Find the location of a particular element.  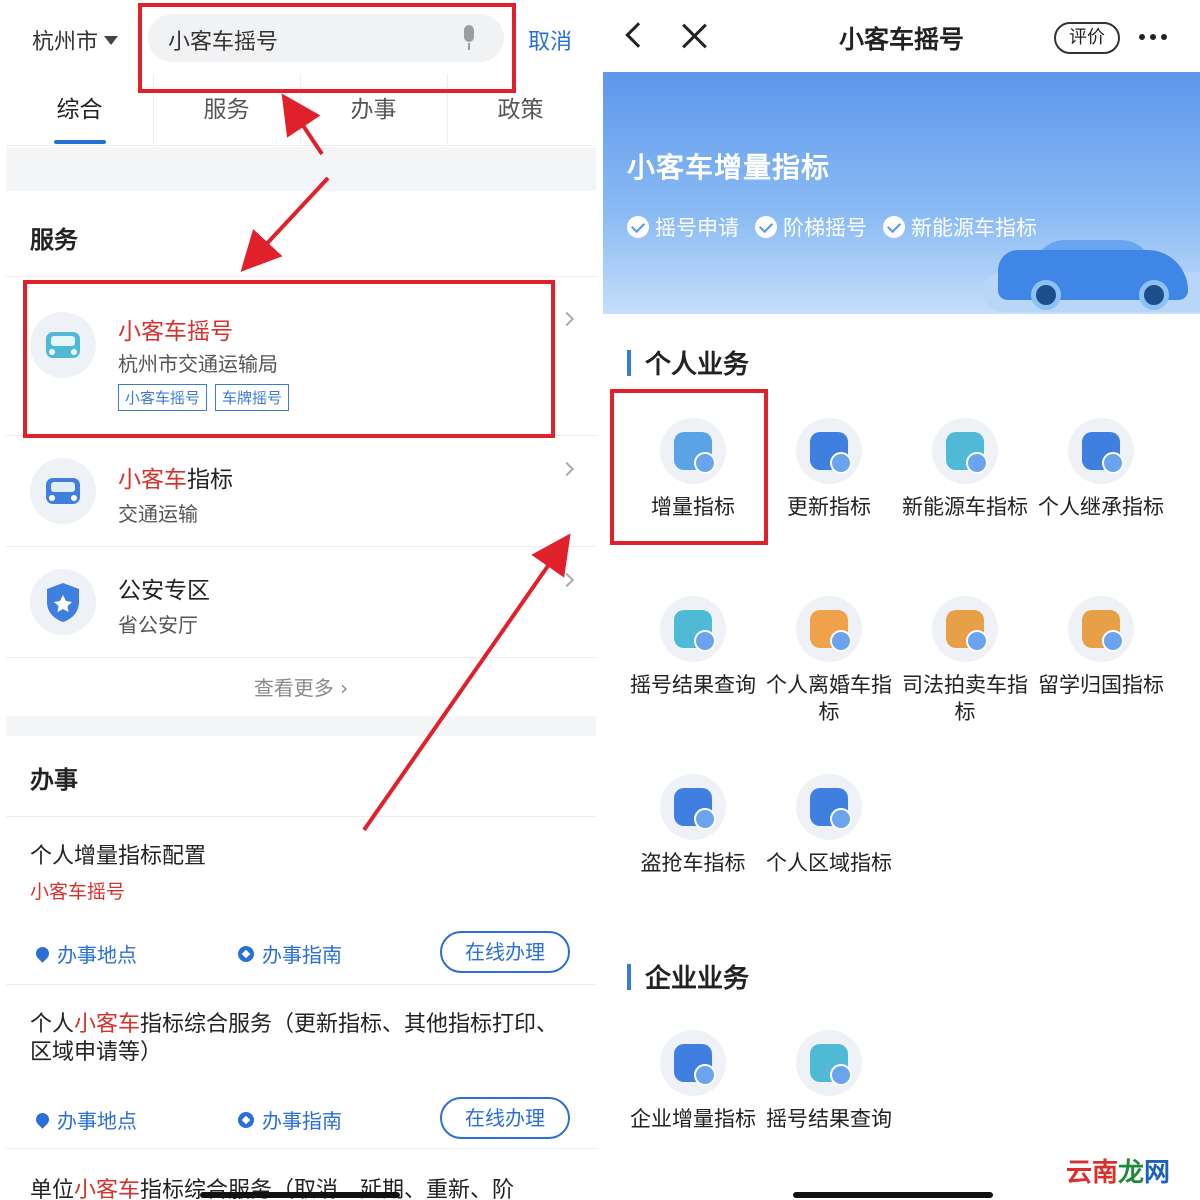

service-item-police: 公安专区 省公安厅 is located at coordinates (301, 602).